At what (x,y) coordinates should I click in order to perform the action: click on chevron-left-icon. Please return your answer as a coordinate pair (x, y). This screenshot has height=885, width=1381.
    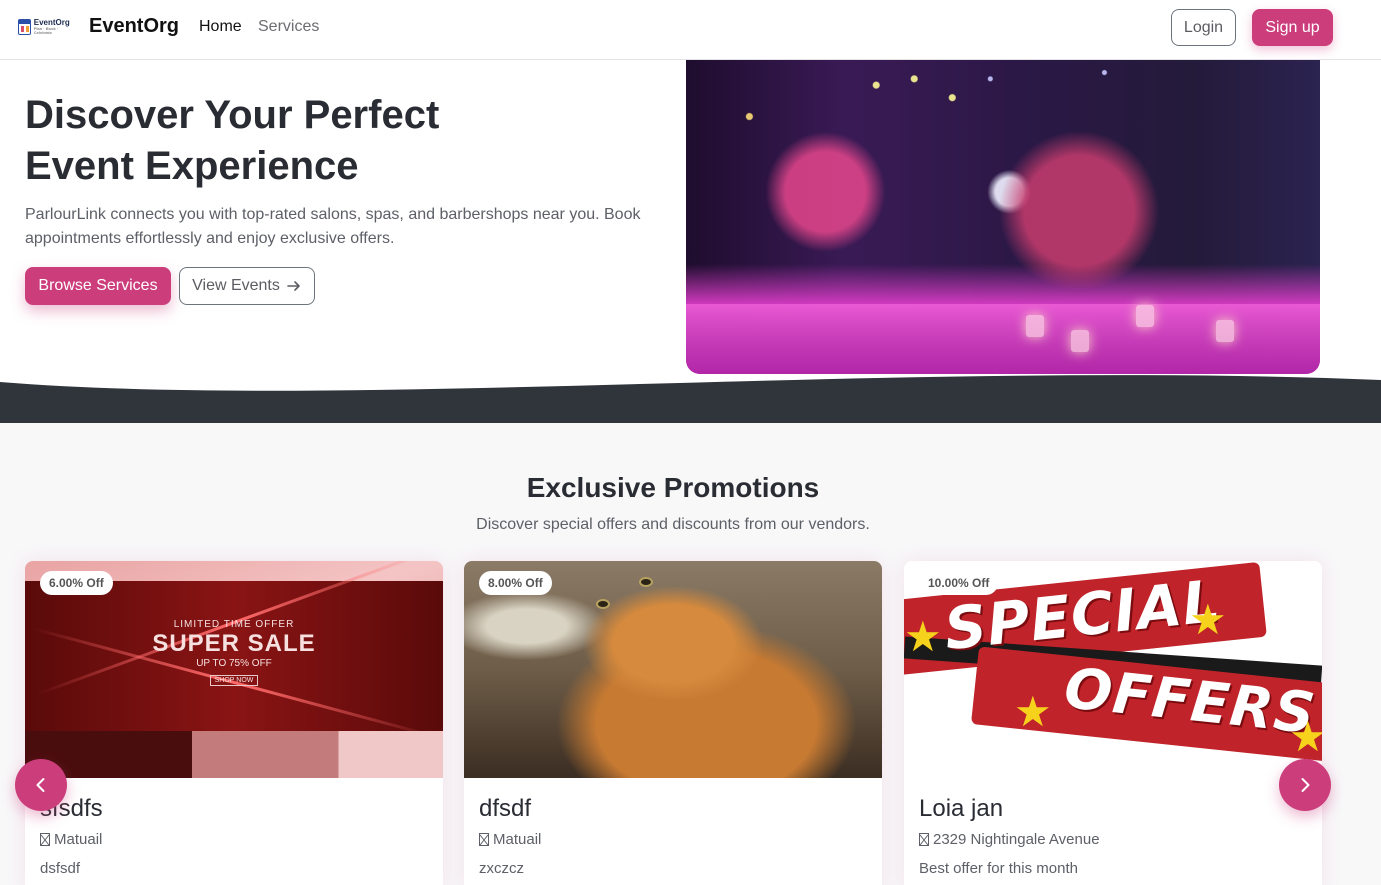
    Looking at the image, I should click on (40, 785).